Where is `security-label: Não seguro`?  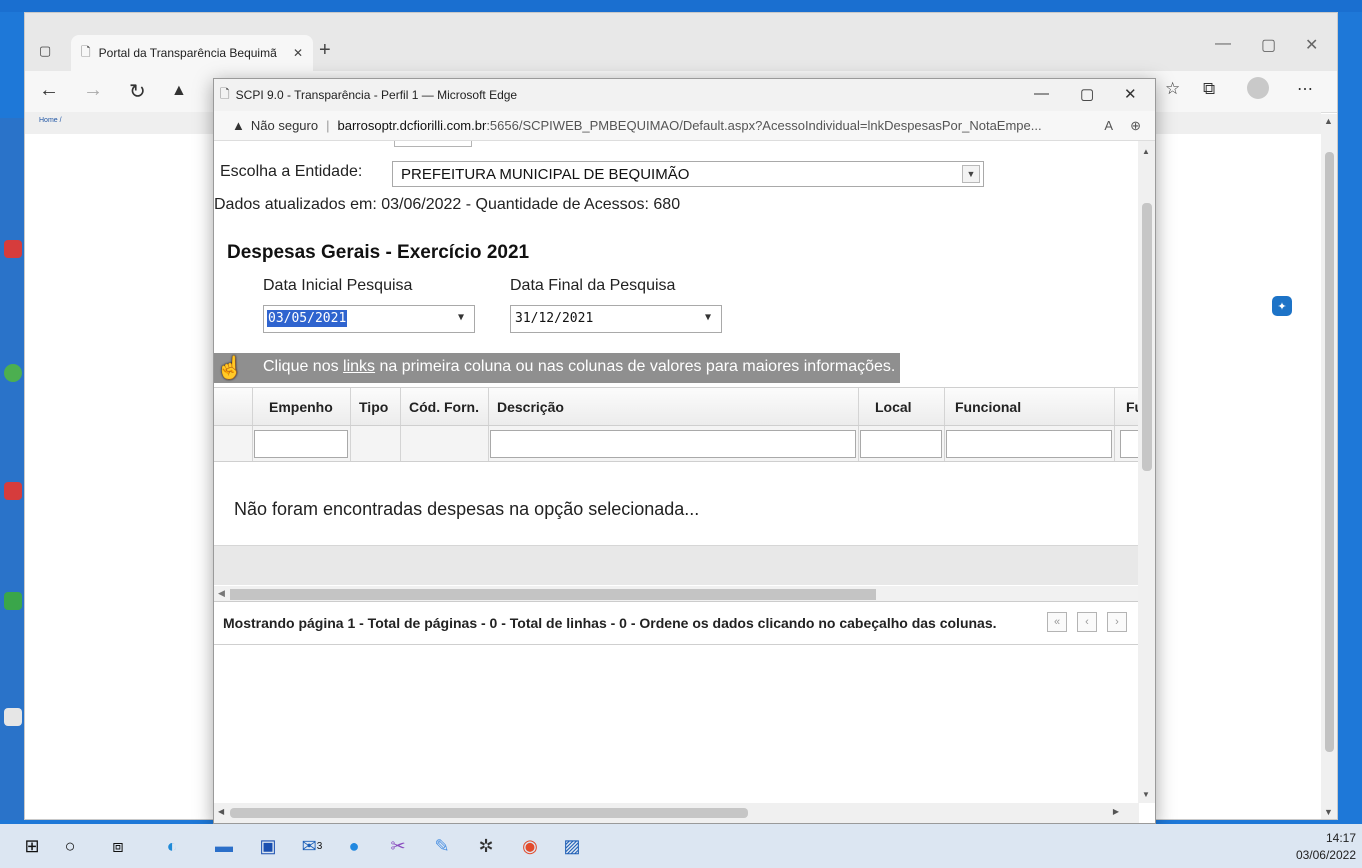 security-label: Não seguro is located at coordinates (284, 125).